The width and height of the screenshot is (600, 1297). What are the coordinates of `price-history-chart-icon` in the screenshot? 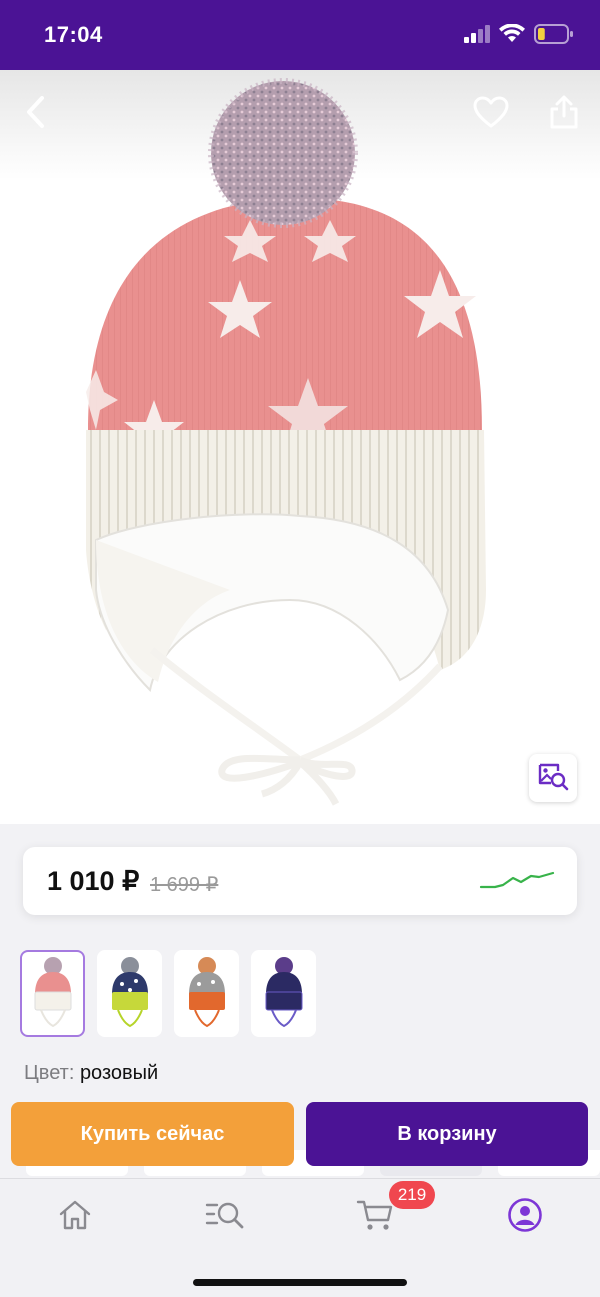 It's located at (517, 882).